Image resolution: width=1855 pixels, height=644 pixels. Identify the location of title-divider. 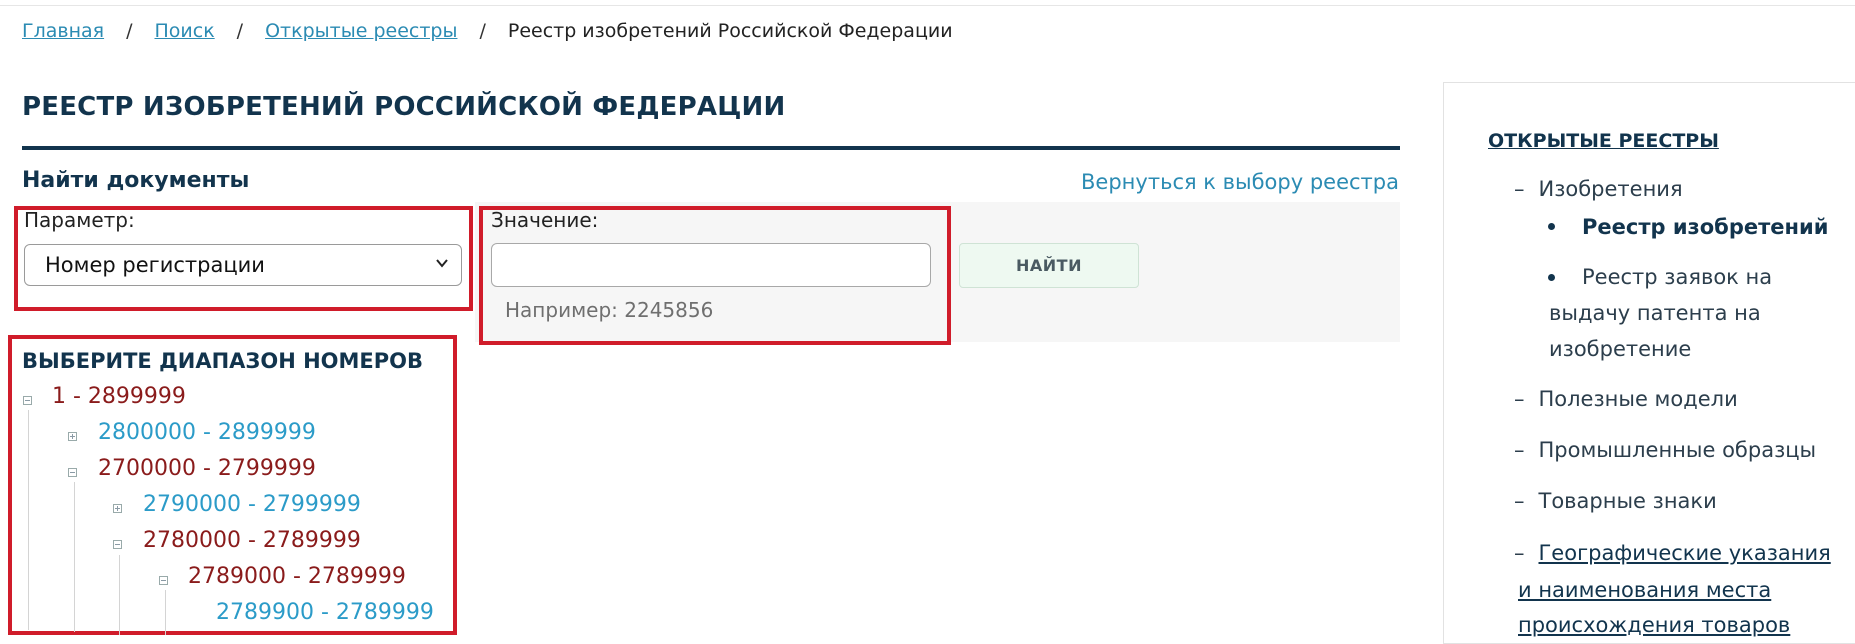
(711, 148).